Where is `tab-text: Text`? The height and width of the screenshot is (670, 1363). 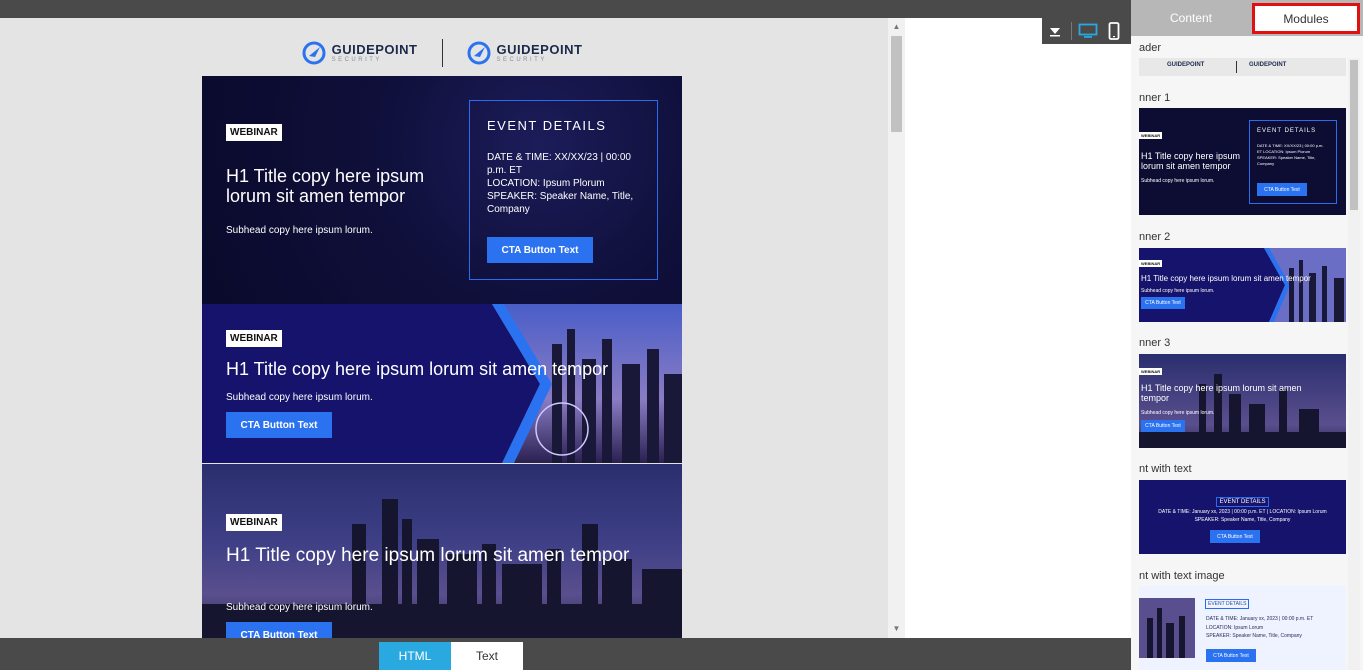 tab-text: Text is located at coordinates (487, 656).